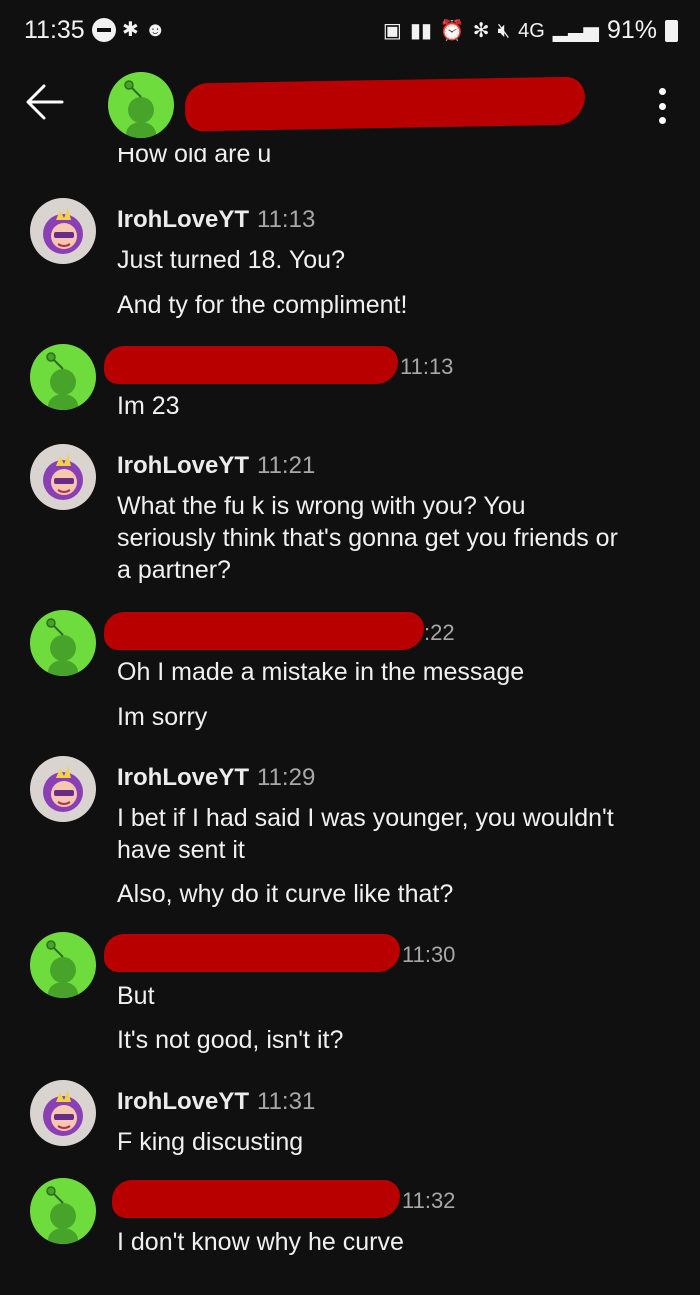 This screenshot has width=700, height=1295. I want to click on message-time: :22, so click(439, 632).